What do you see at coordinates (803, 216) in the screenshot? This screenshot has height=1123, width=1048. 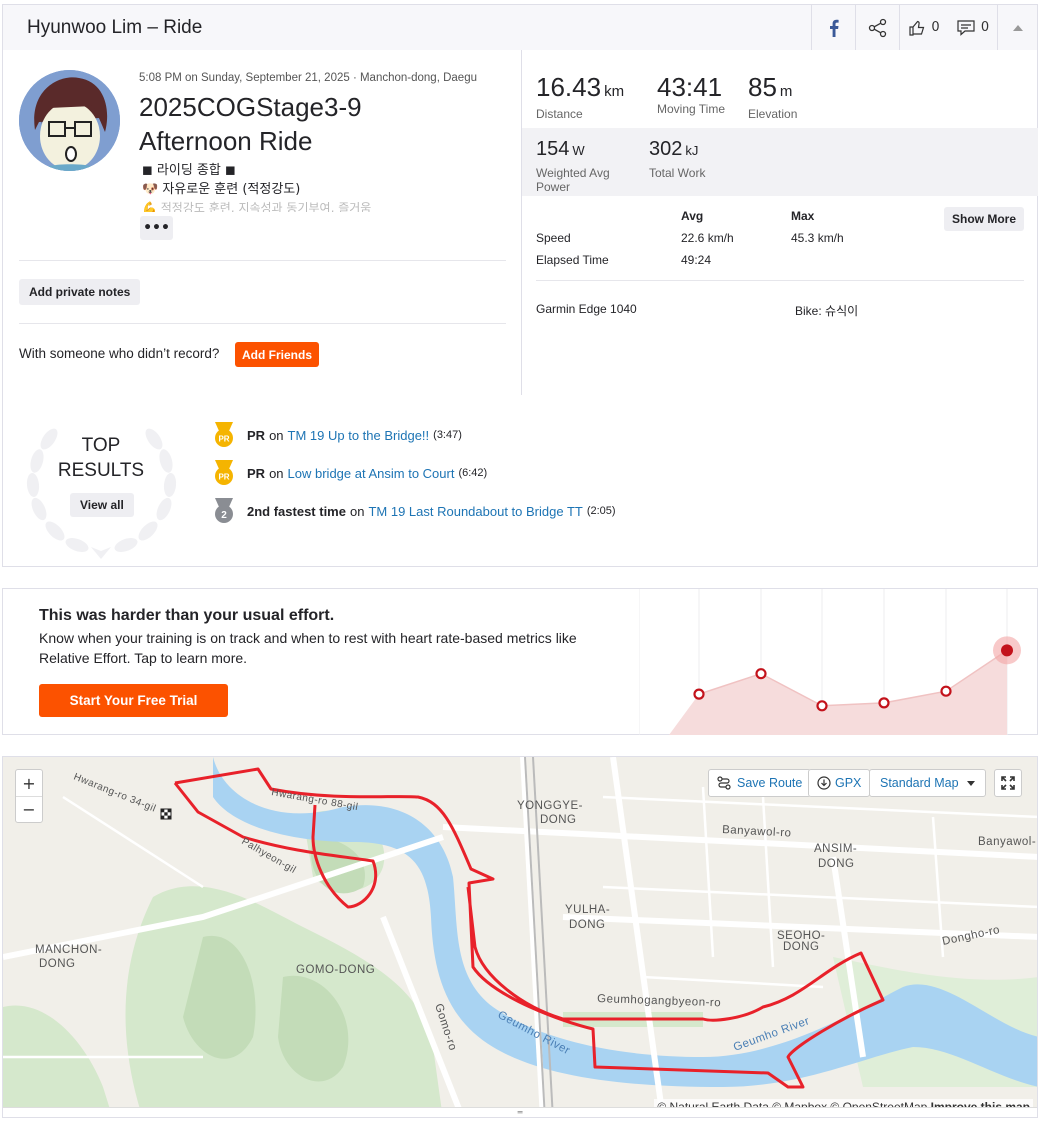 I see `col-header-max: Max` at bounding box center [803, 216].